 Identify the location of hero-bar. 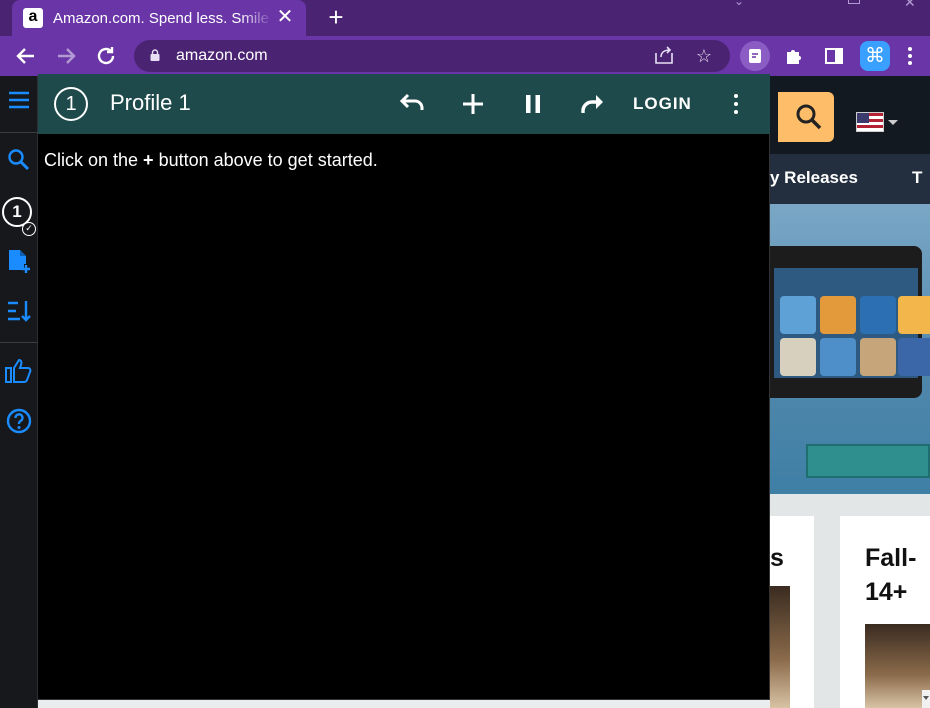
(868, 461).